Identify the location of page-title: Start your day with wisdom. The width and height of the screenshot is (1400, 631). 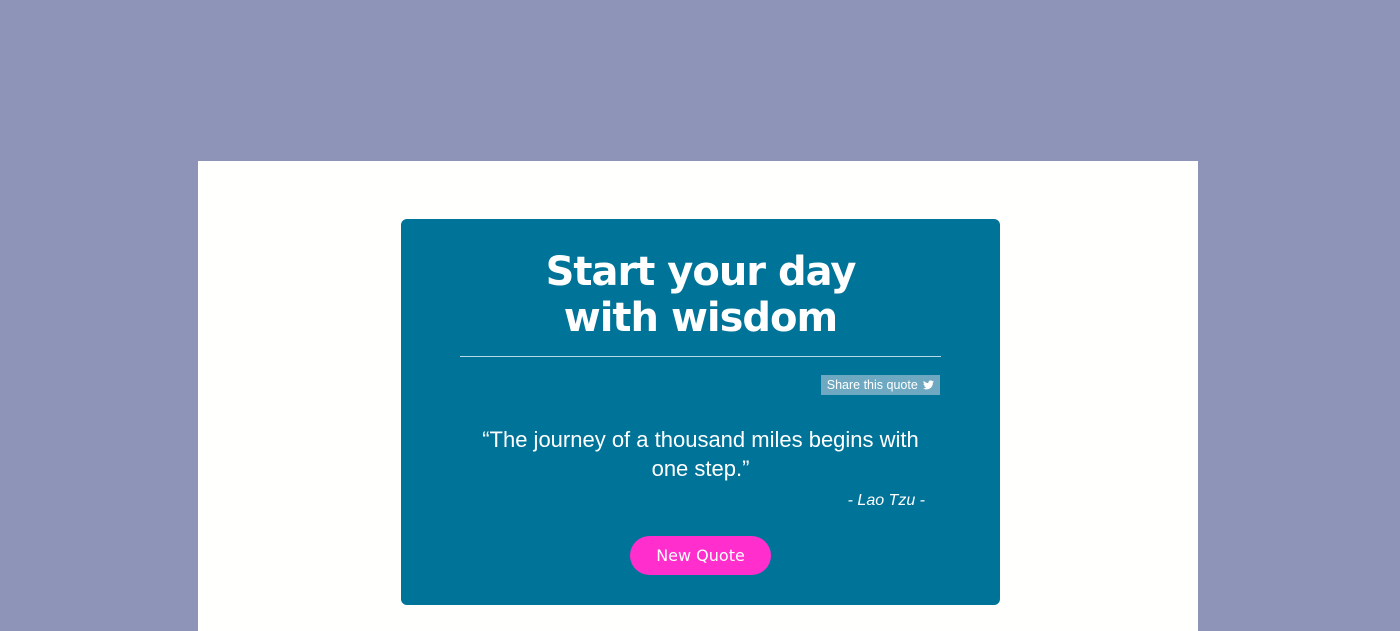
(700, 295).